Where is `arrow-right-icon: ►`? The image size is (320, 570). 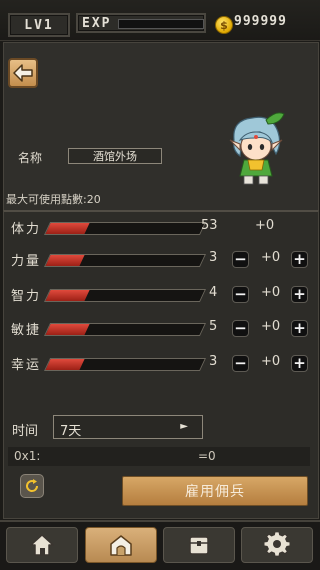 arrow-right-icon: ► is located at coordinates (184, 426).